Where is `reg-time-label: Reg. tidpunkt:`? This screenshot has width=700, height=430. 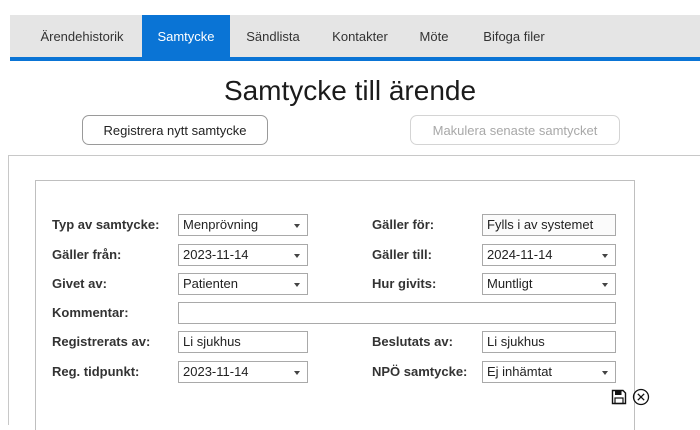 reg-time-label: Reg. tidpunkt: is located at coordinates (96, 371).